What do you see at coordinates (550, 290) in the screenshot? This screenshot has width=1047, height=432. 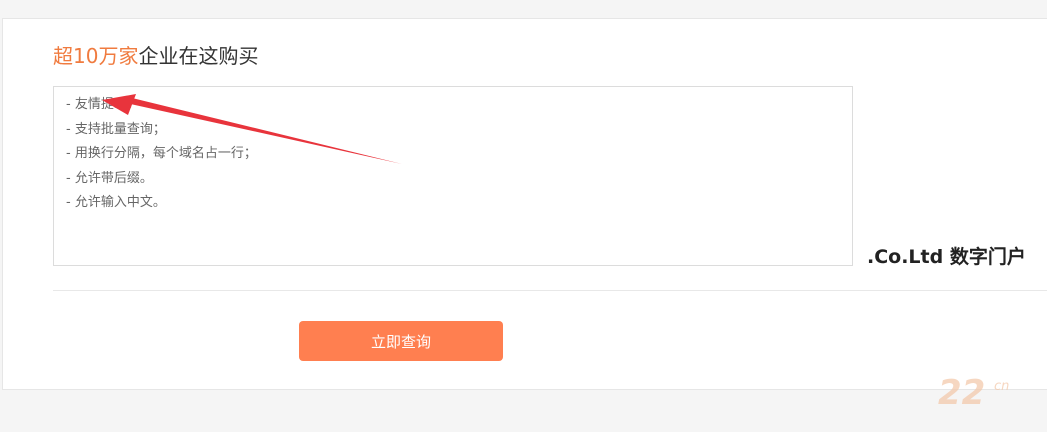 I see `divider` at bounding box center [550, 290].